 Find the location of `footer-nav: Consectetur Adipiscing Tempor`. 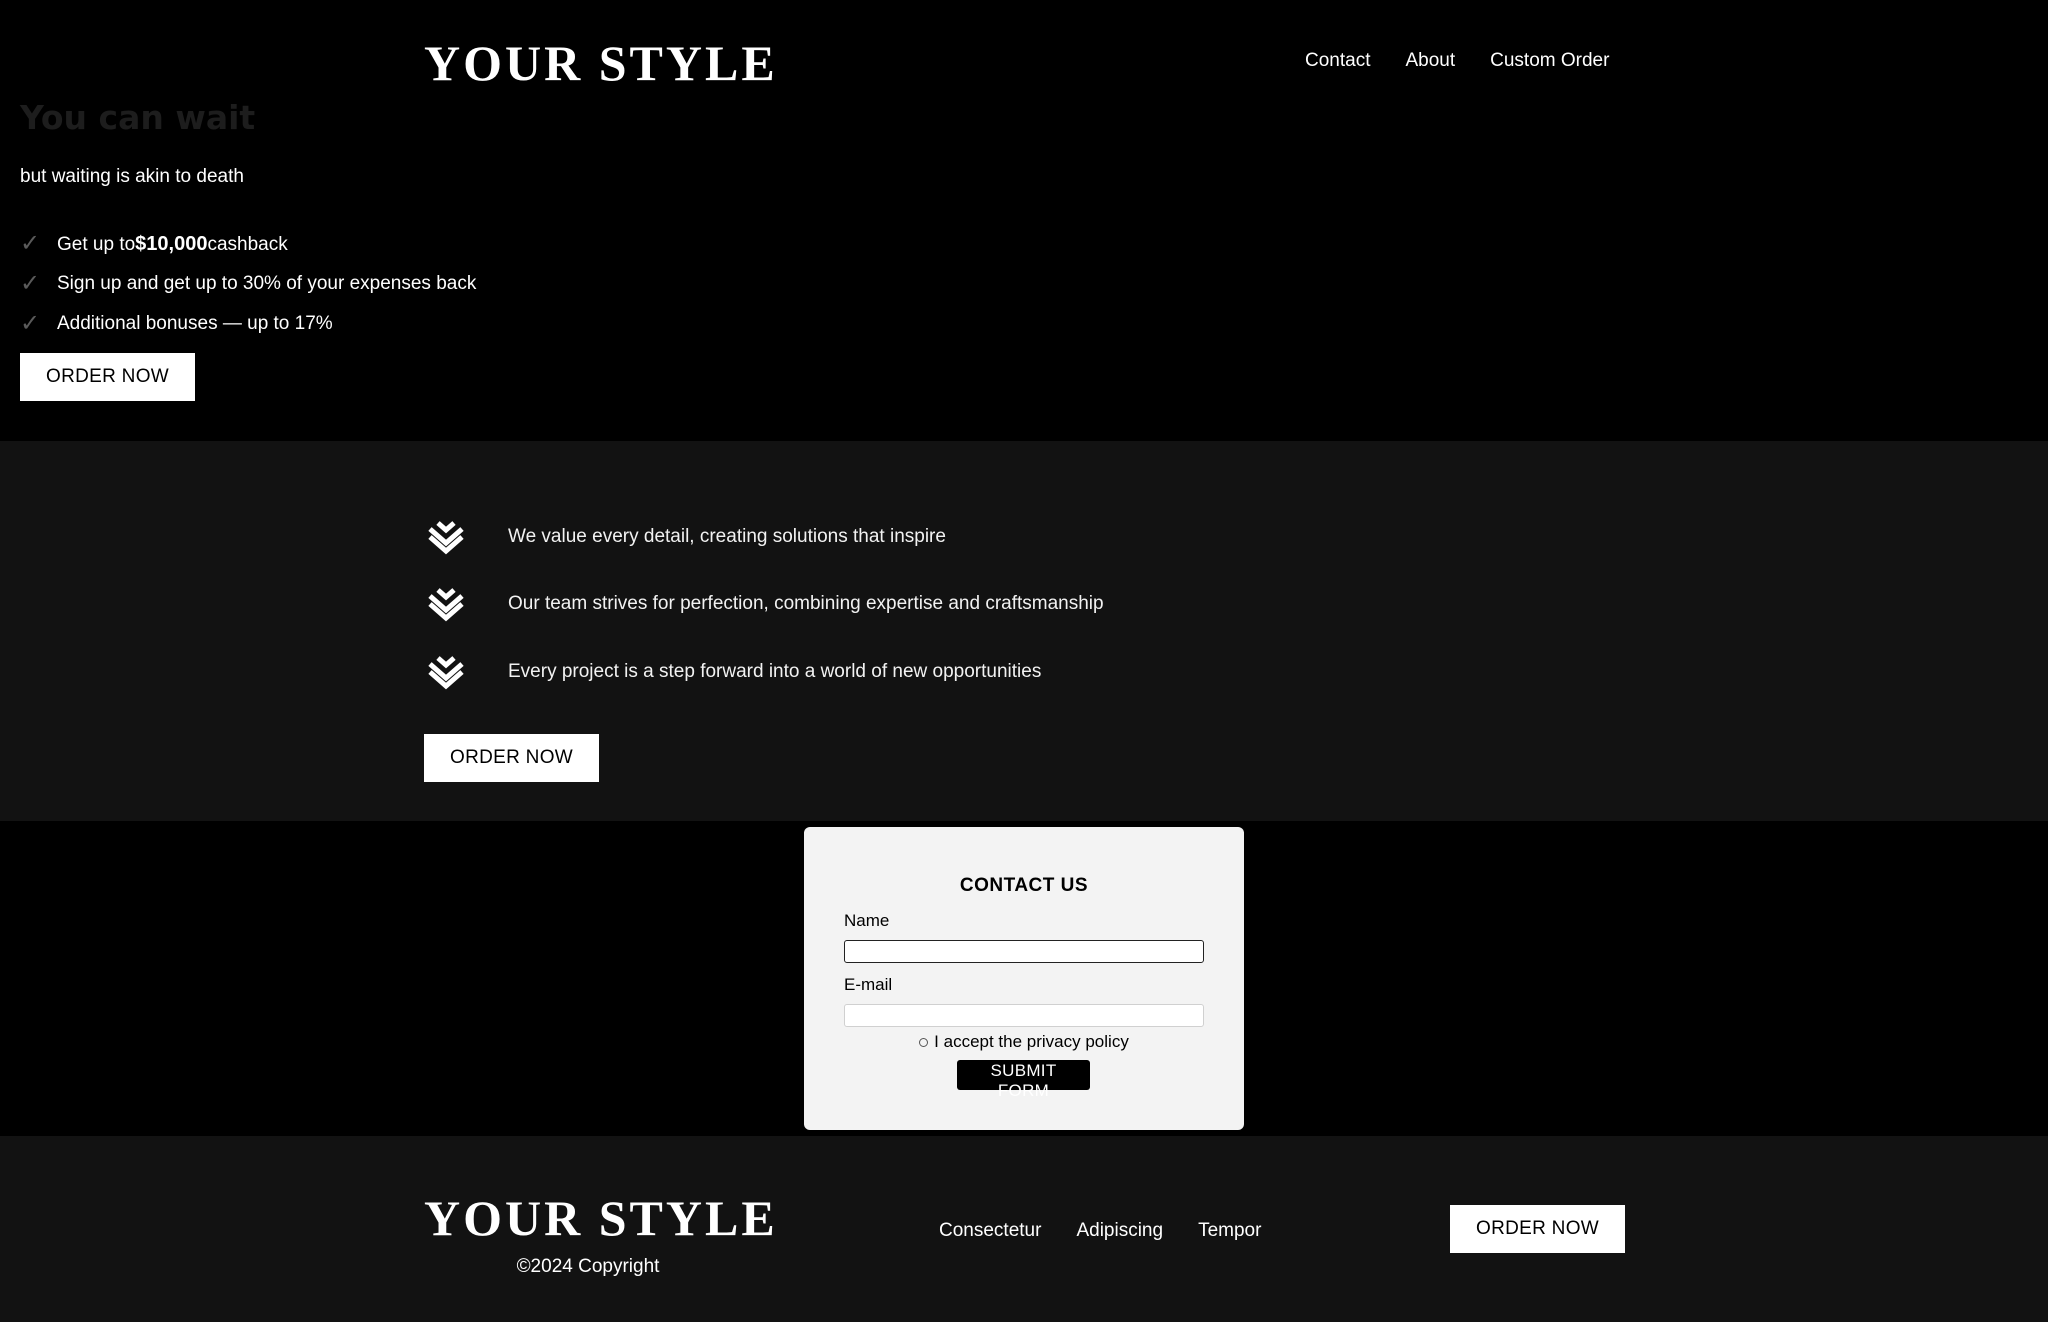

footer-nav: Consectetur Adipiscing Tempor is located at coordinates (1100, 1231).